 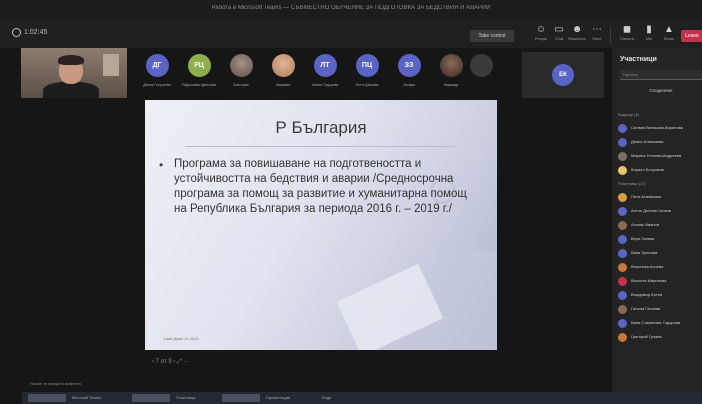 I want to click on more-icon: ⋯, so click(x=597, y=29).